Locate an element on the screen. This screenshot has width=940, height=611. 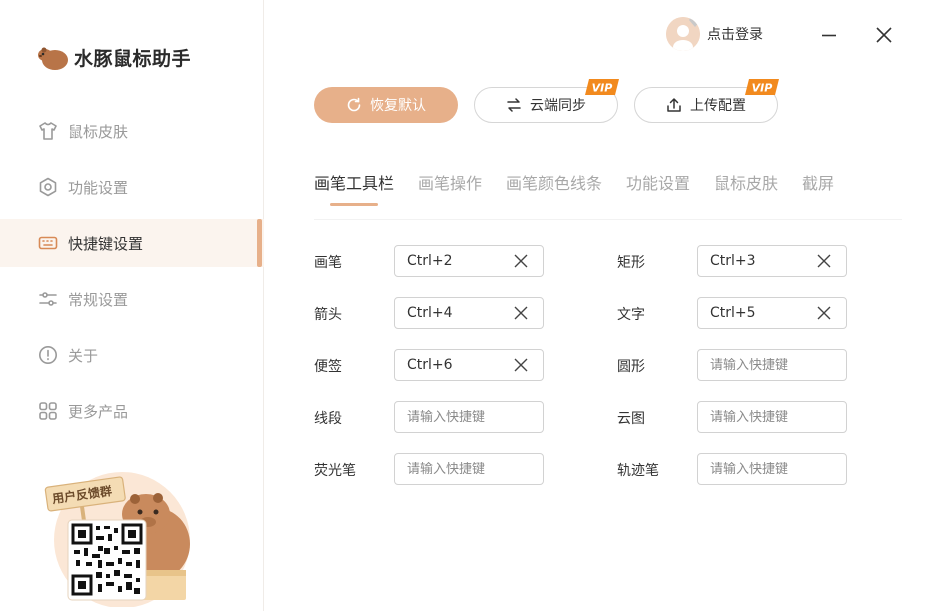
cloud-sync-button: 云端同步 VIP is located at coordinates (546, 101).